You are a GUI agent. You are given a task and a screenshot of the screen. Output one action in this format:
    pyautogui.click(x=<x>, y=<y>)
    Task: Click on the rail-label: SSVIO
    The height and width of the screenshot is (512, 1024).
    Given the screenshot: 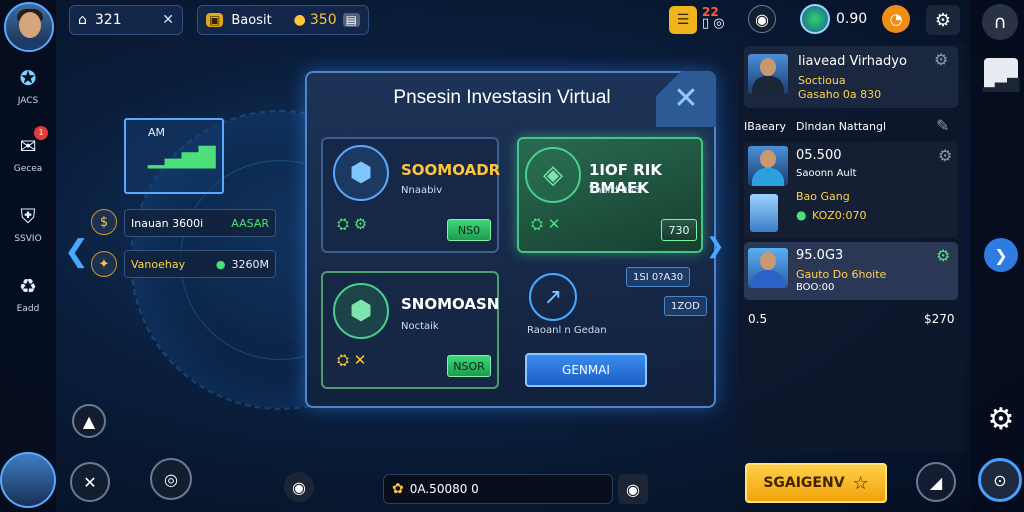 What is the action you would take?
    pyautogui.click(x=28, y=239)
    